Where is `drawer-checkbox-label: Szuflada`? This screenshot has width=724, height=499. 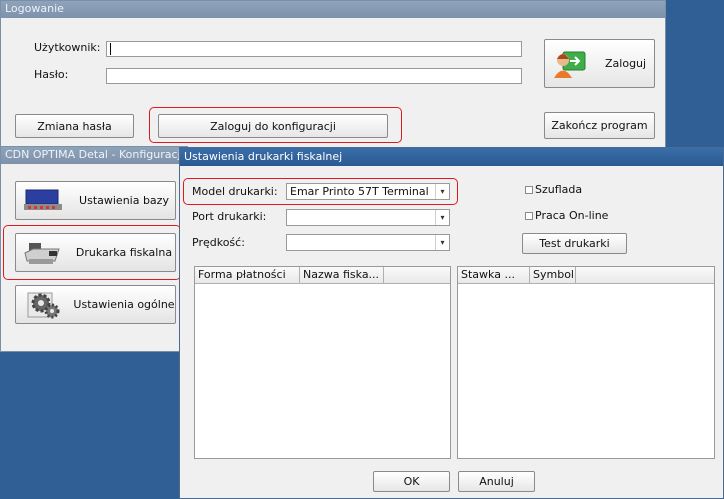
drawer-checkbox-label: Szuflada is located at coordinates (559, 189).